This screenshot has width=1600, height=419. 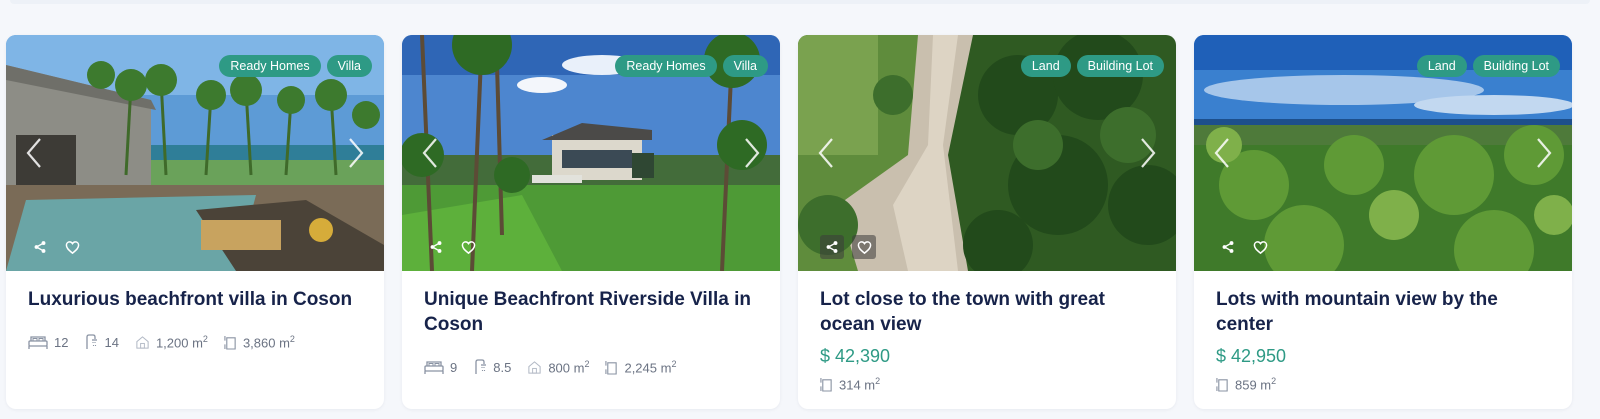 I want to click on feature-lot-area: 314 m2, so click(x=850, y=384).